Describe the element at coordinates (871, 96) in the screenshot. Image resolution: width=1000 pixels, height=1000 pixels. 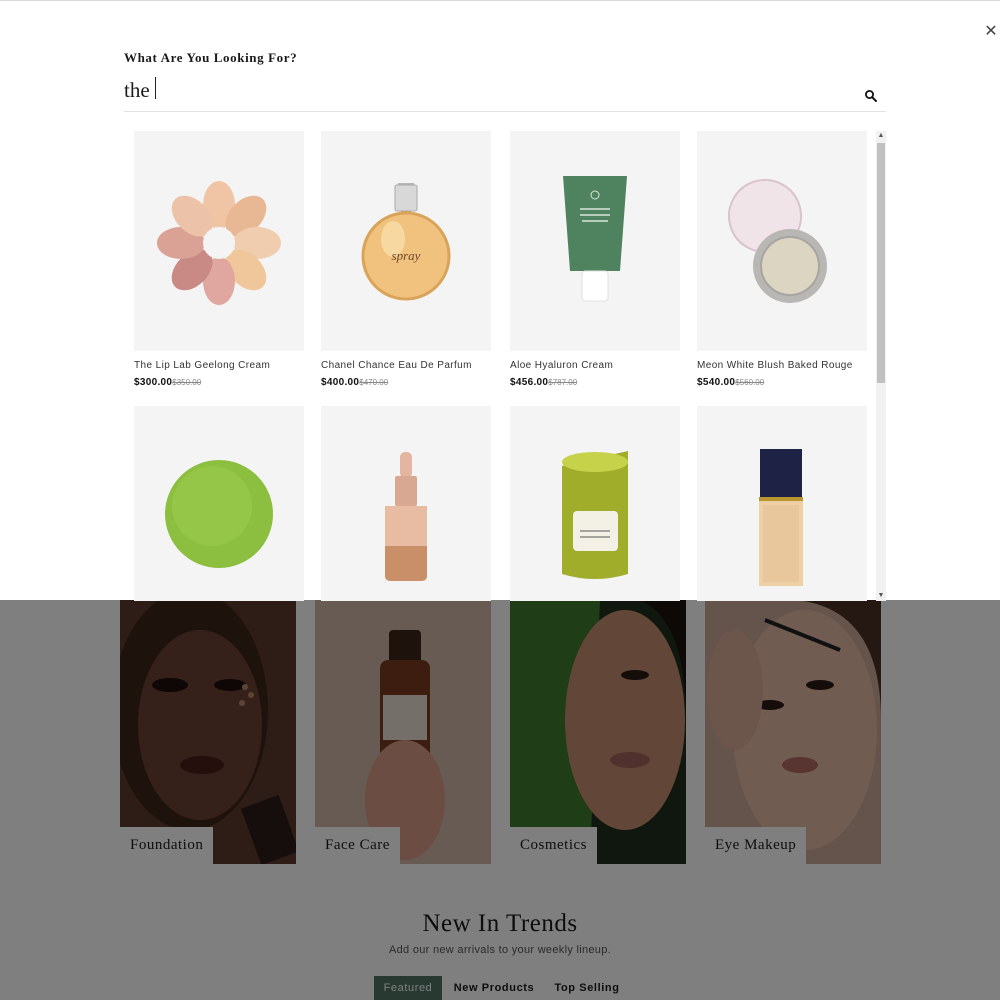
I see `search-icon` at that location.